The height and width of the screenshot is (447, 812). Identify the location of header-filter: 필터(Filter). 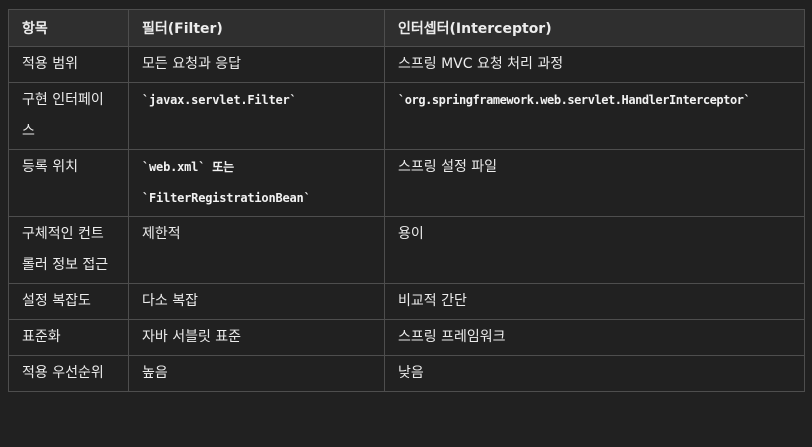
(256, 28).